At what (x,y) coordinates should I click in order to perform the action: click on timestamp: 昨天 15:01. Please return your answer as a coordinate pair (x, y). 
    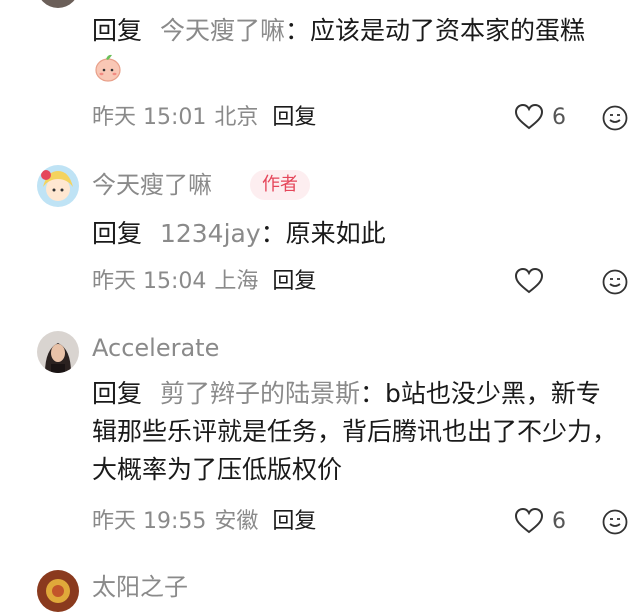
    Looking at the image, I should click on (149, 117).